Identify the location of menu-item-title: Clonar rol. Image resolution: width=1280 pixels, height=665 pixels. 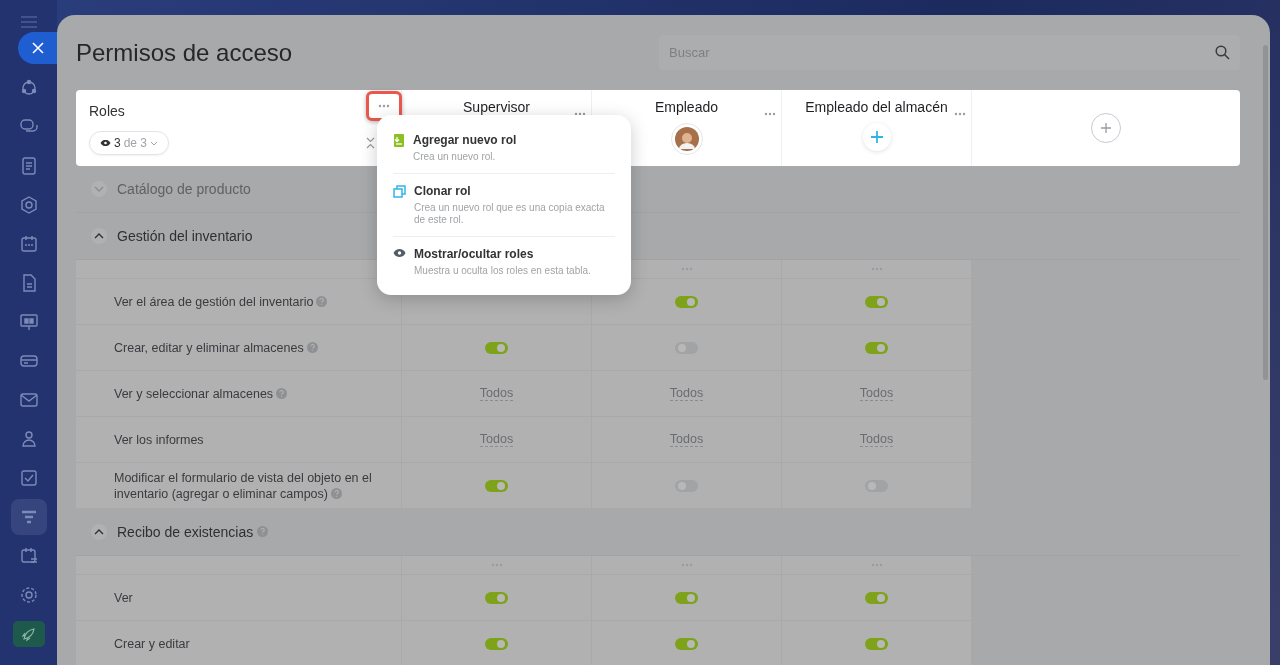
(443, 191).